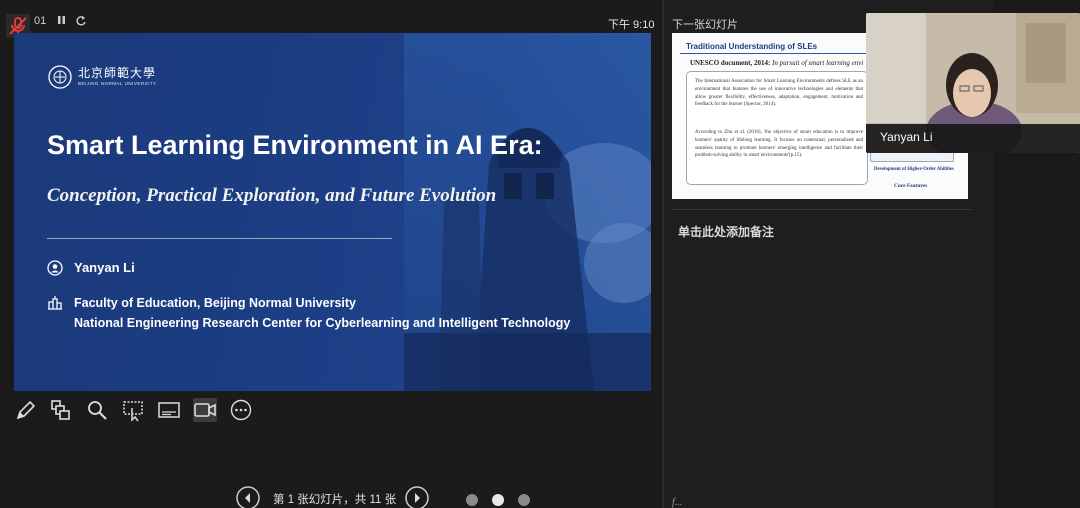  What do you see at coordinates (61, 410) in the screenshot?
I see `slides-grid-icon` at bounding box center [61, 410].